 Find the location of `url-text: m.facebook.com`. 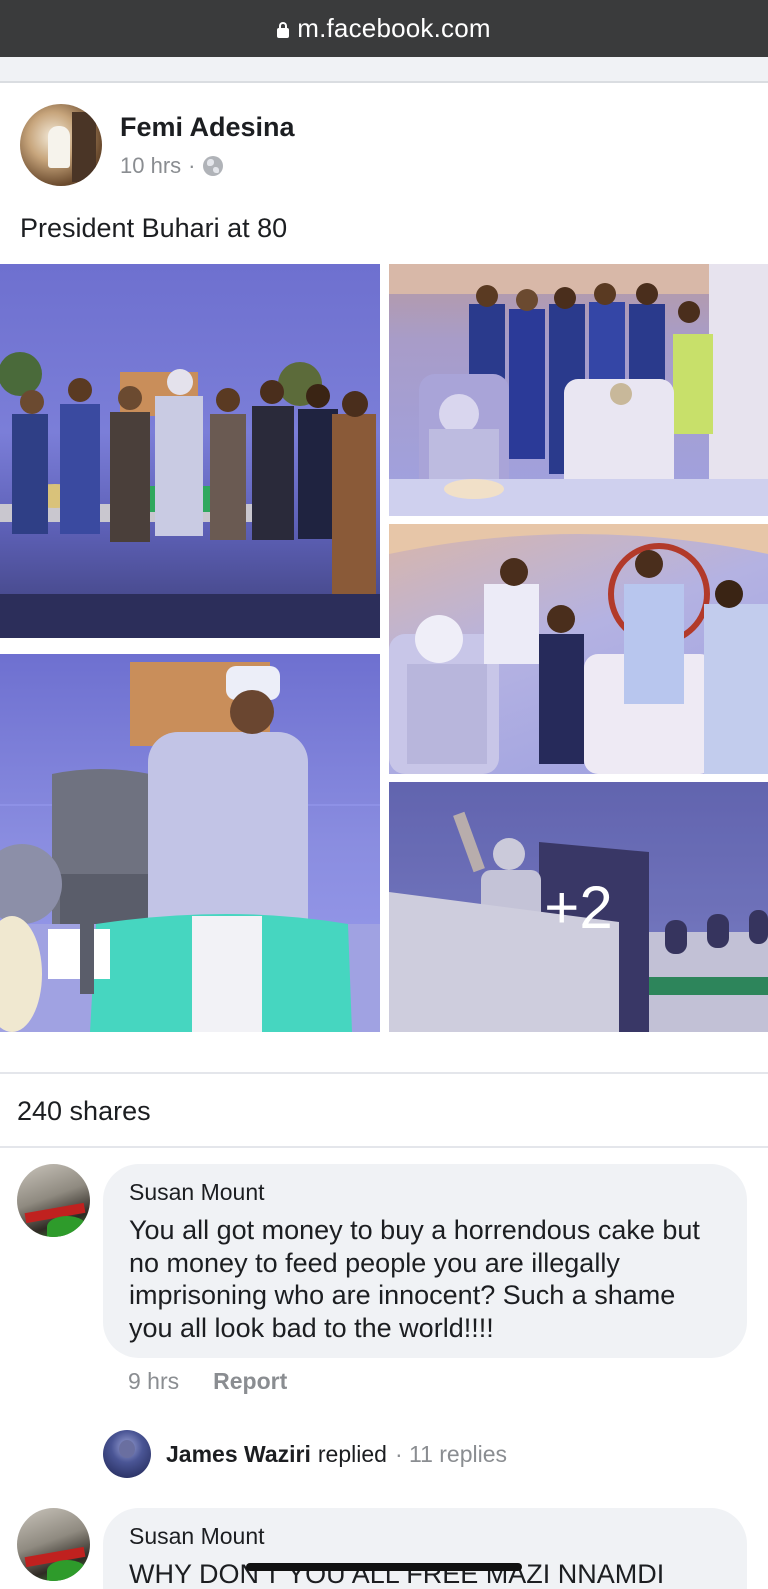

url-text: m.facebook.com is located at coordinates (394, 28).